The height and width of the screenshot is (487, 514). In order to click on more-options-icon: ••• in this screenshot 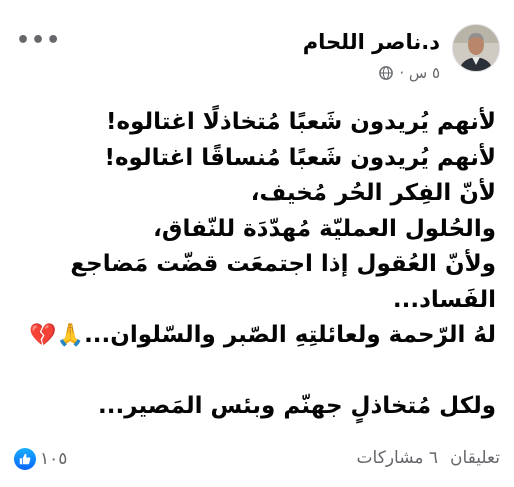, I will do `click(38, 40)`.